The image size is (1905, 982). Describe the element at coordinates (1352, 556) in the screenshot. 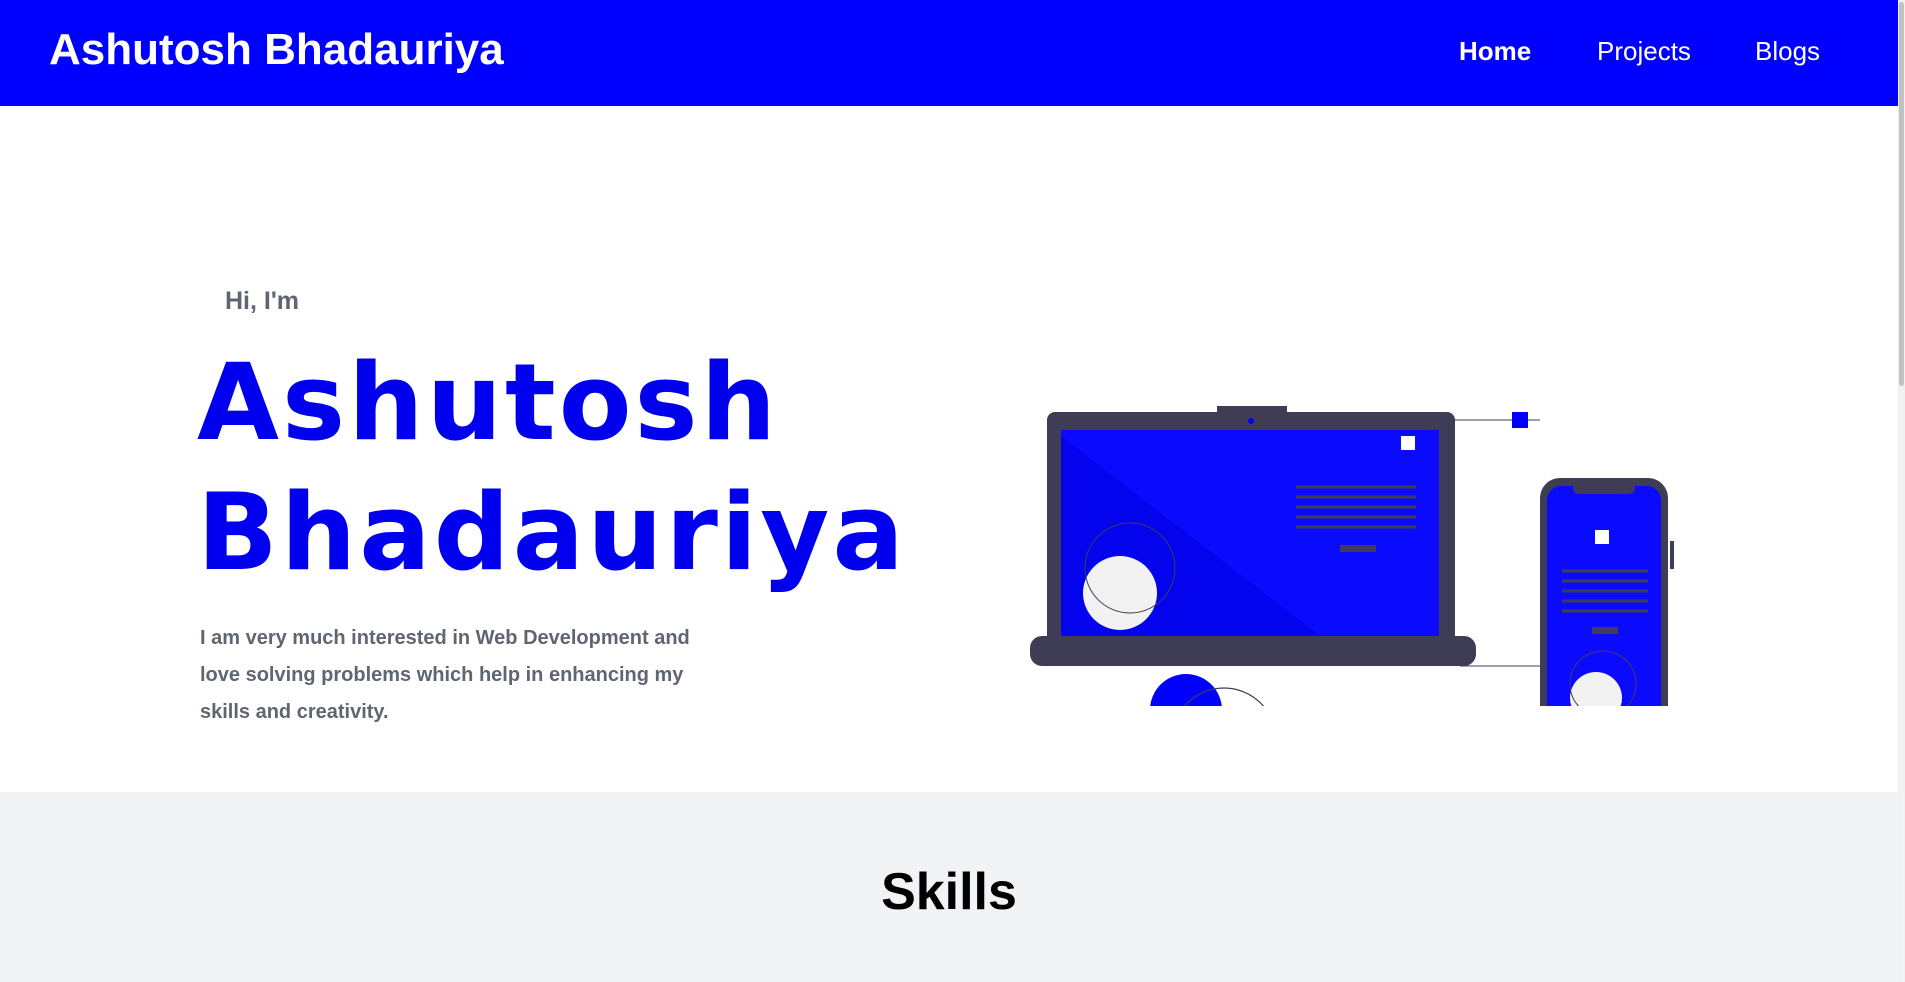

I see `laptop-and-phone-illustration-icon` at that location.